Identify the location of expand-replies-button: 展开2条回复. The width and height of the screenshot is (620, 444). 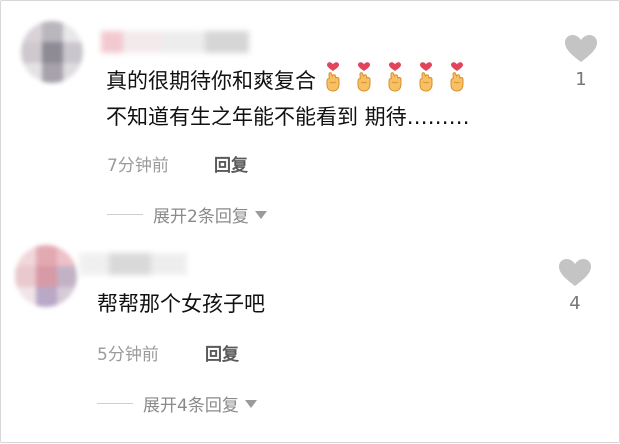
(187, 214).